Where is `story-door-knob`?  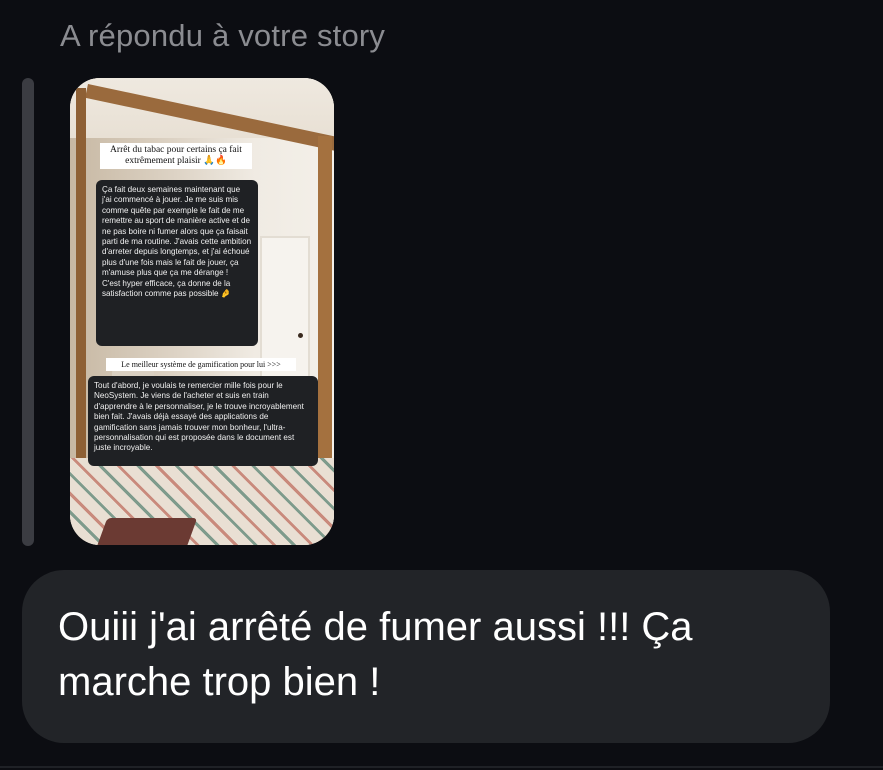
story-door-knob is located at coordinates (300, 335).